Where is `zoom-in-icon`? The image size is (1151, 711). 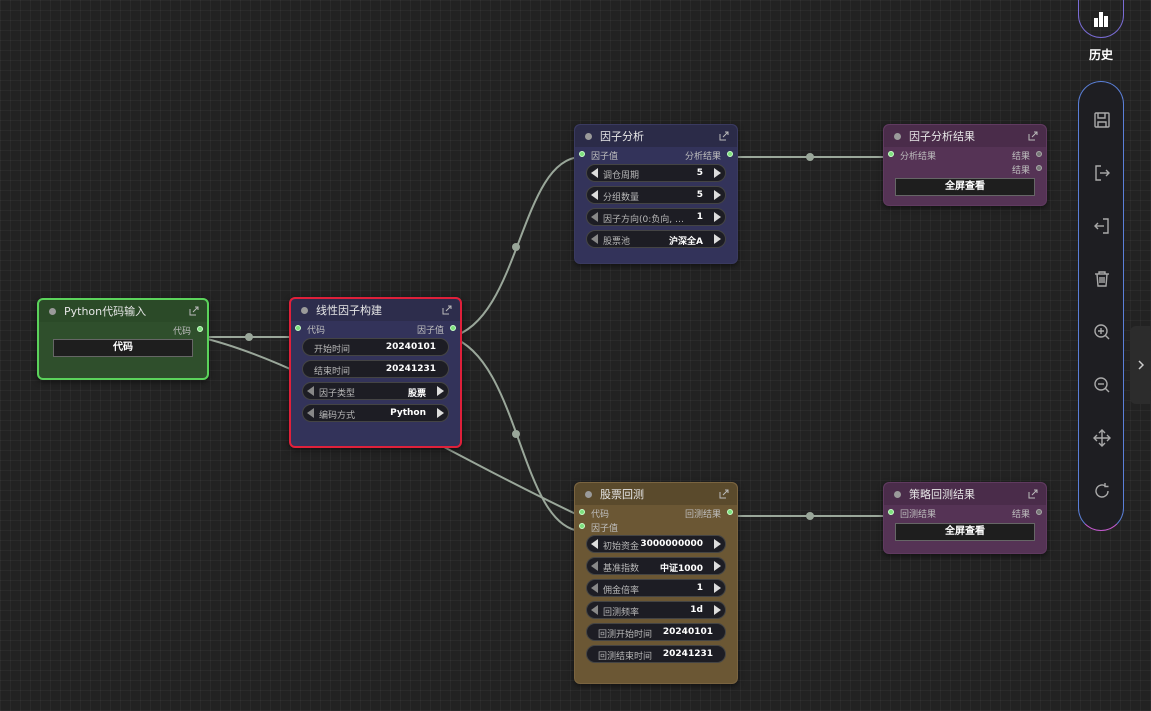 zoom-in-icon is located at coordinates (1102, 332).